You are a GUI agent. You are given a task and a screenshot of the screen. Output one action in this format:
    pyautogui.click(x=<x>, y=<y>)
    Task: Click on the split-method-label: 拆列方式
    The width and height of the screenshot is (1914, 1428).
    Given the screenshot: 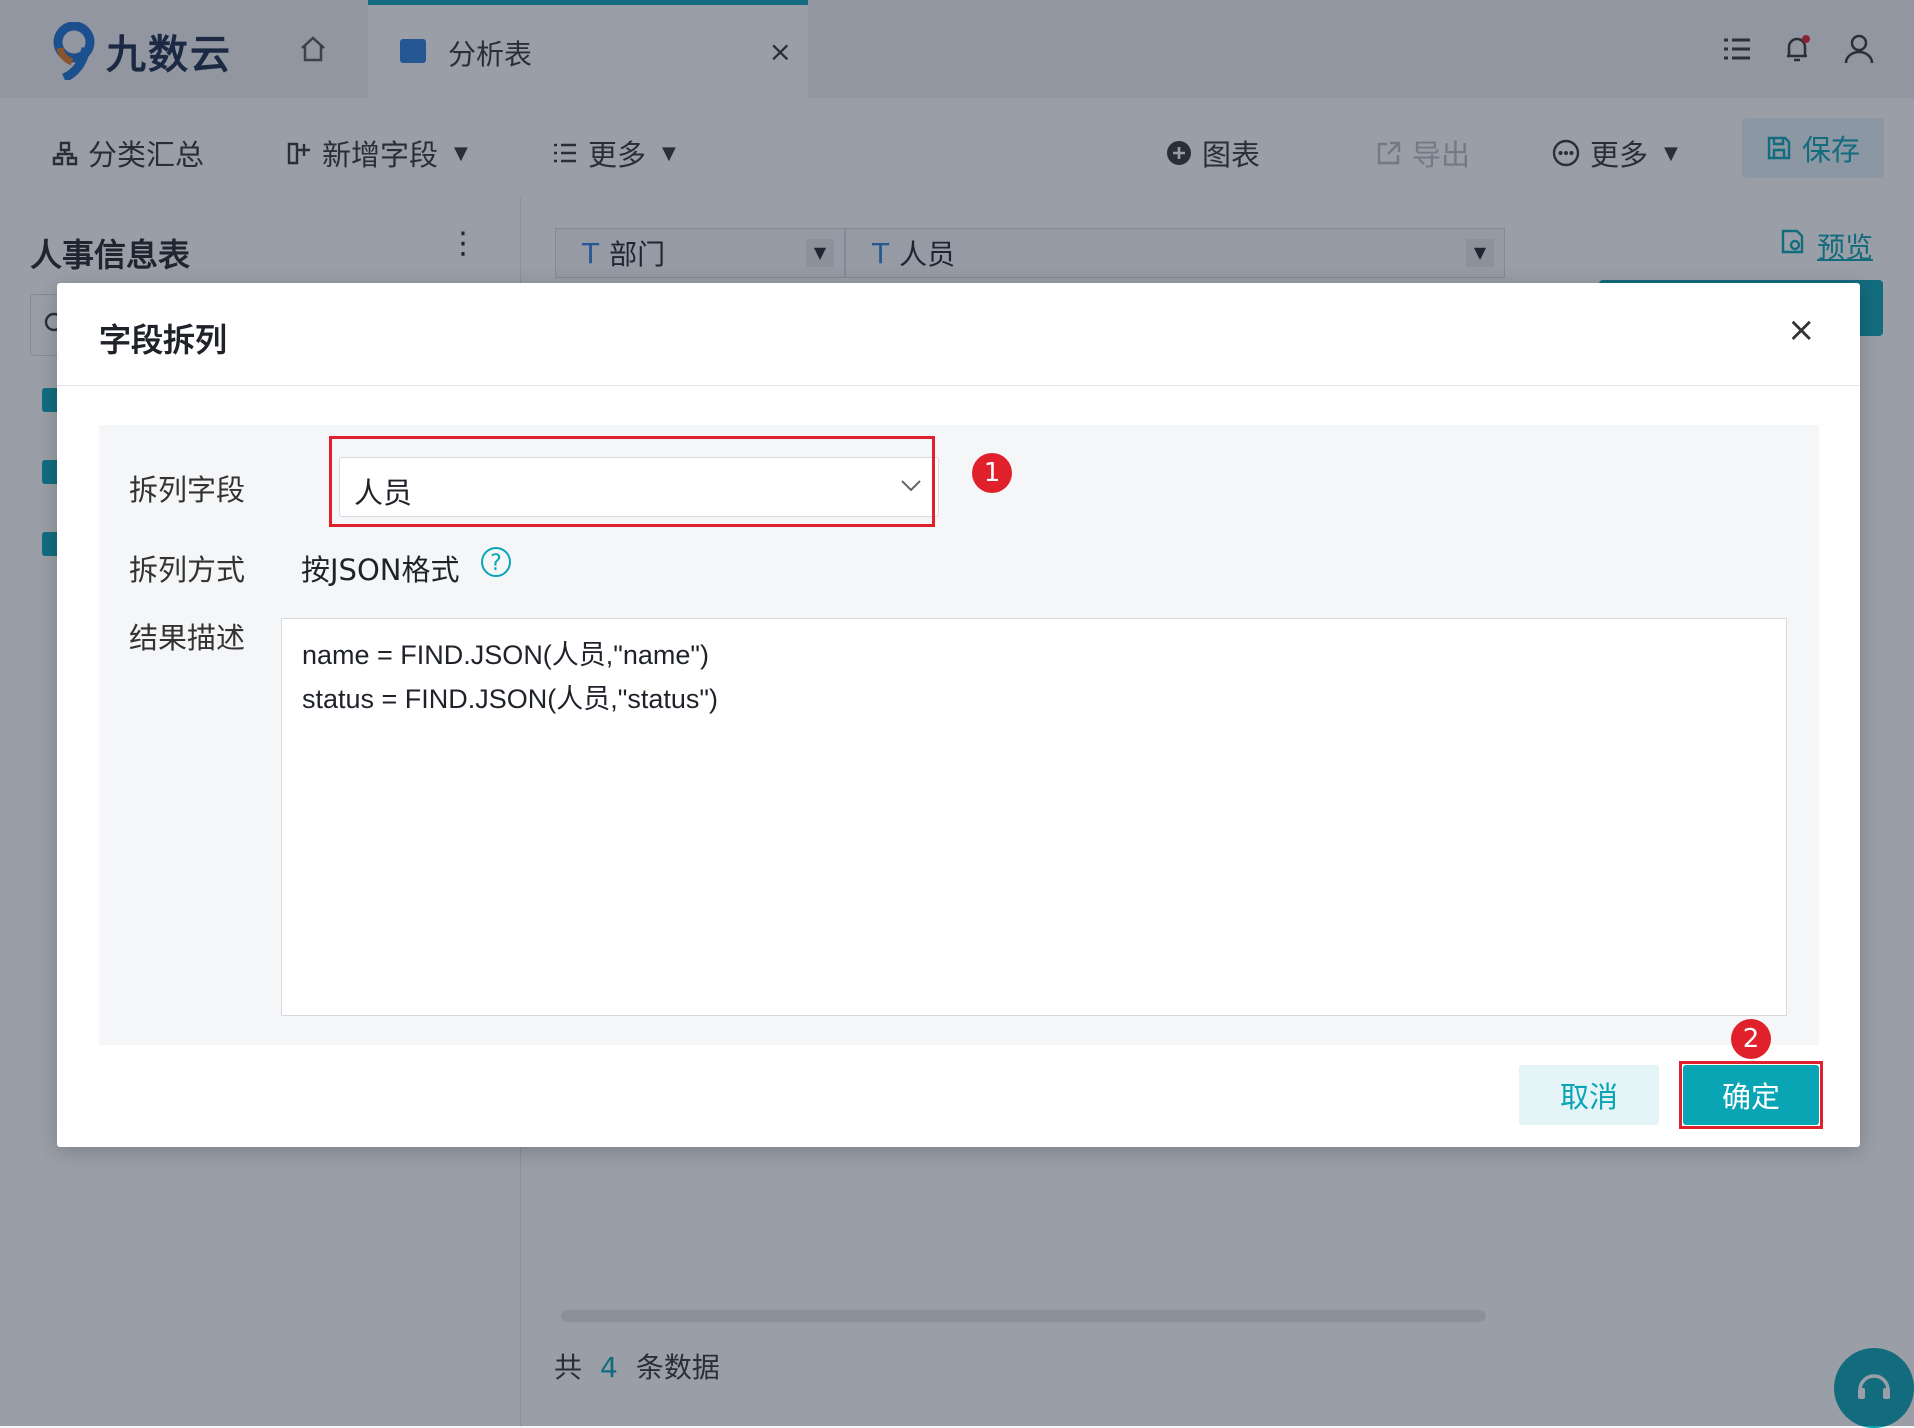 What is the action you would take?
    pyautogui.click(x=187, y=570)
    